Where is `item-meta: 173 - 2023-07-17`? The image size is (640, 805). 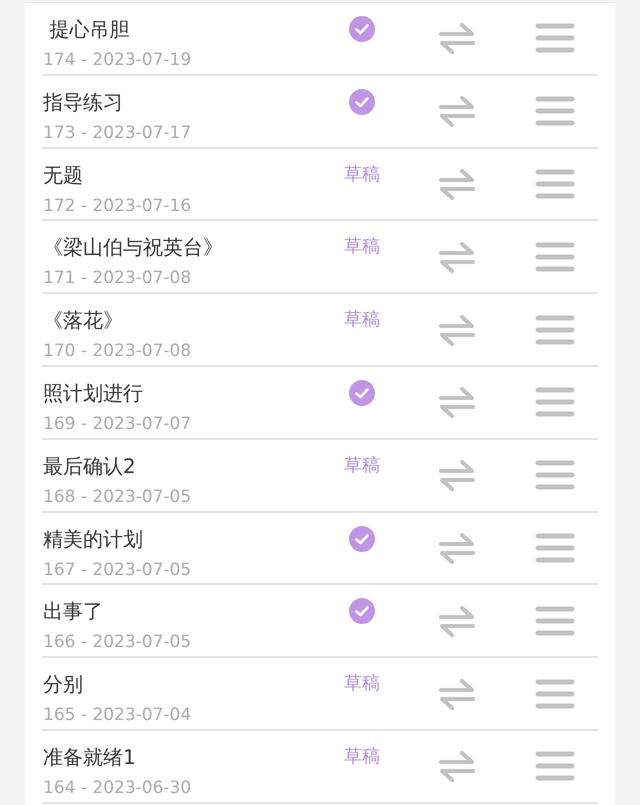 item-meta: 173 - 2023-07-17 is located at coordinates (117, 133).